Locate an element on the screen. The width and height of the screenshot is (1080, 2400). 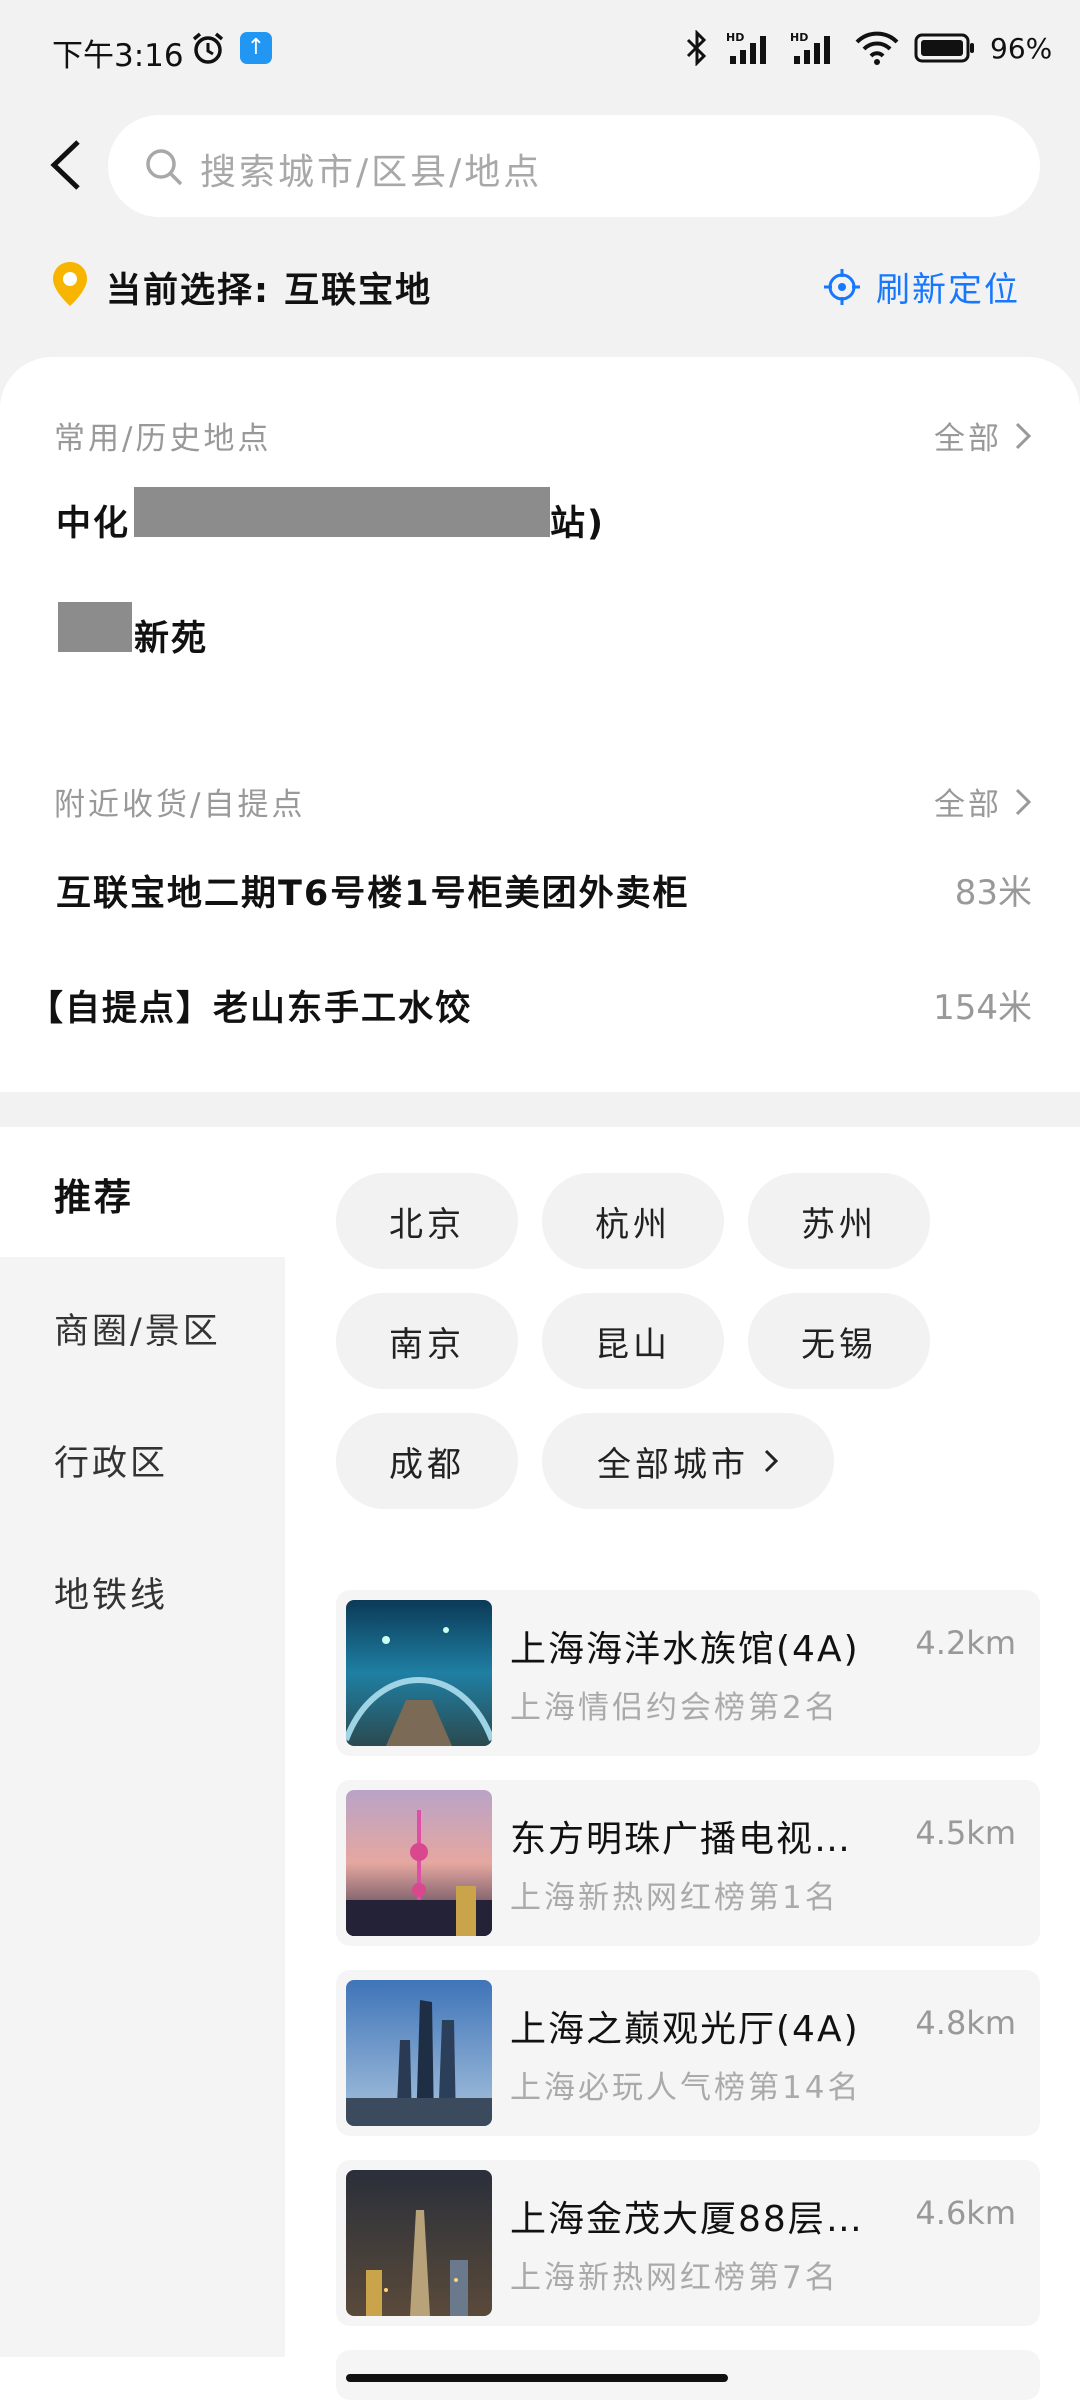
history-item-suffix: 站) is located at coordinates (577, 524).